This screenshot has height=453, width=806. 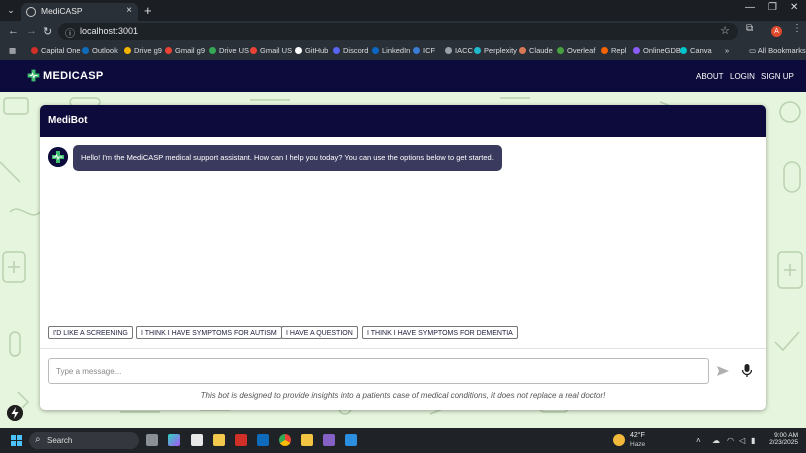 What do you see at coordinates (185, 50) in the screenshot?
I see `bookmark-item: Gmail g9` at bounding box center [185, 50].